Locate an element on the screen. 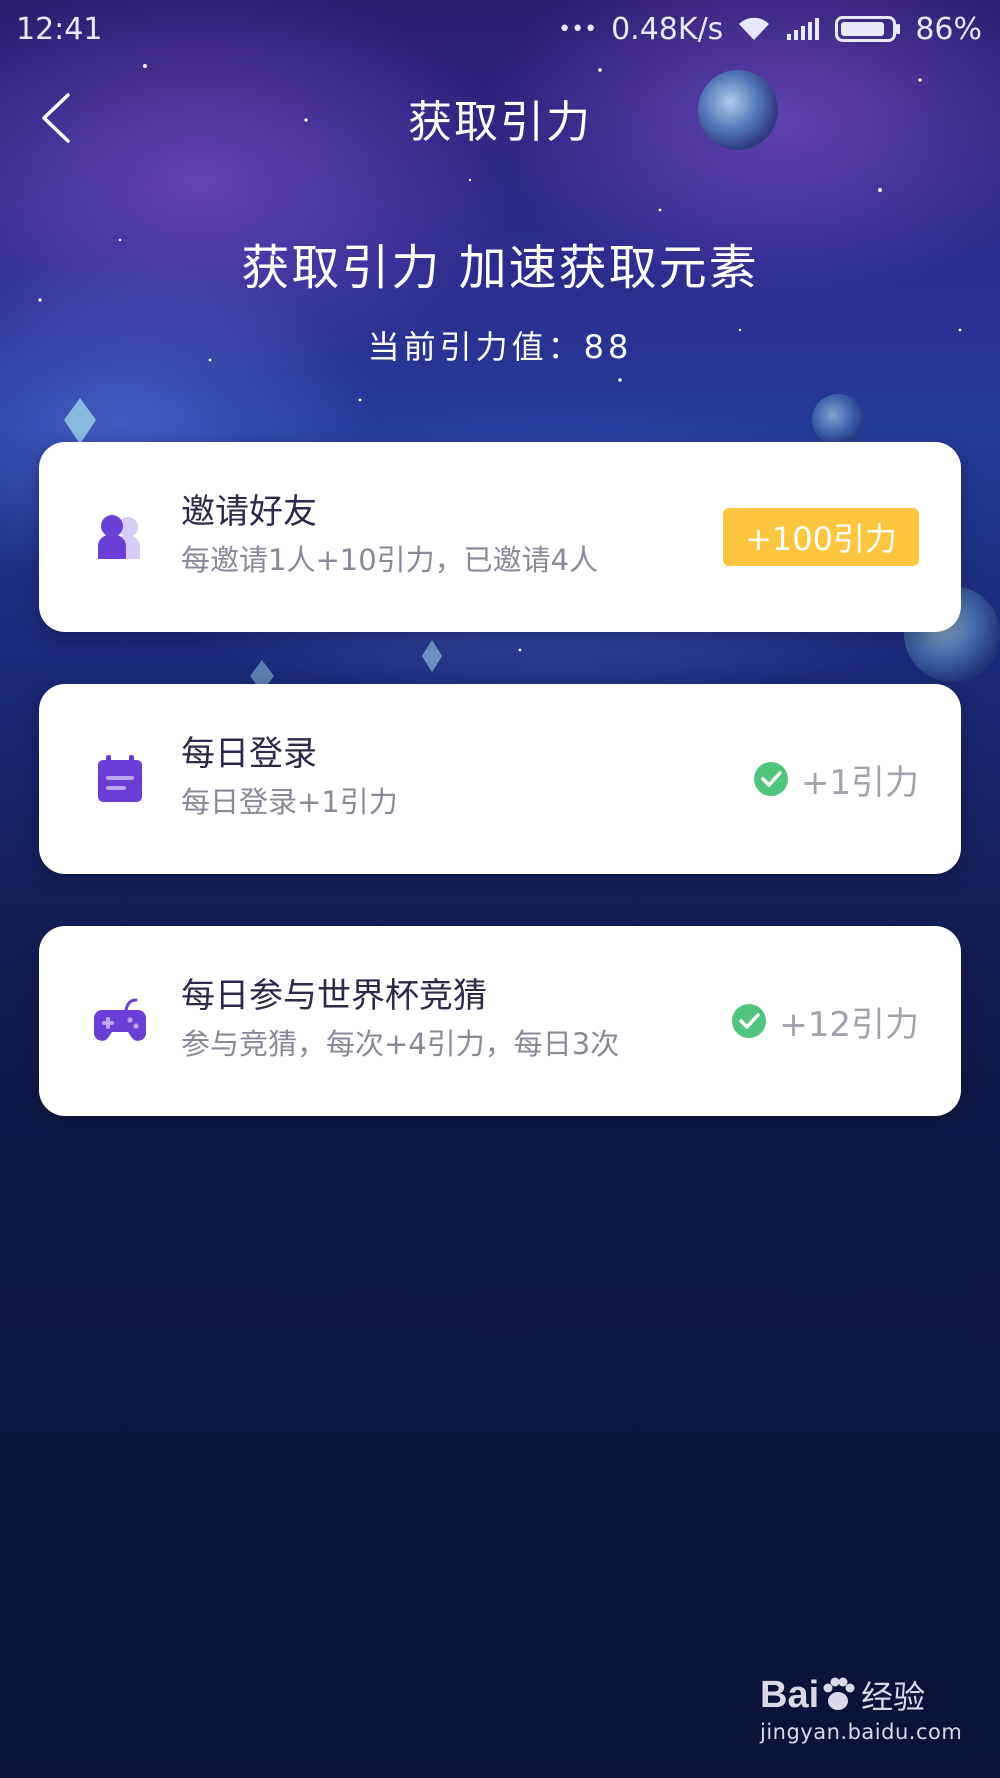  task-title: 每日登录 is located at coordinates (249, 754).